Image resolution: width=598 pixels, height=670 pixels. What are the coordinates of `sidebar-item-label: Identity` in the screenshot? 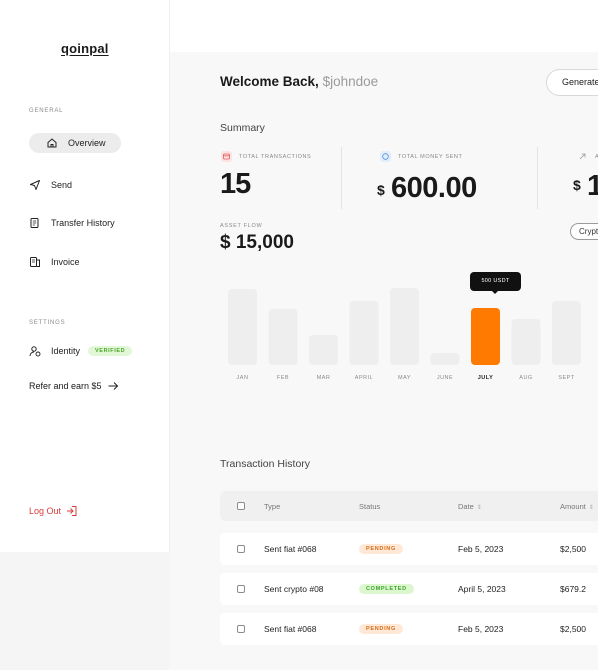 It's located at (66, 351).